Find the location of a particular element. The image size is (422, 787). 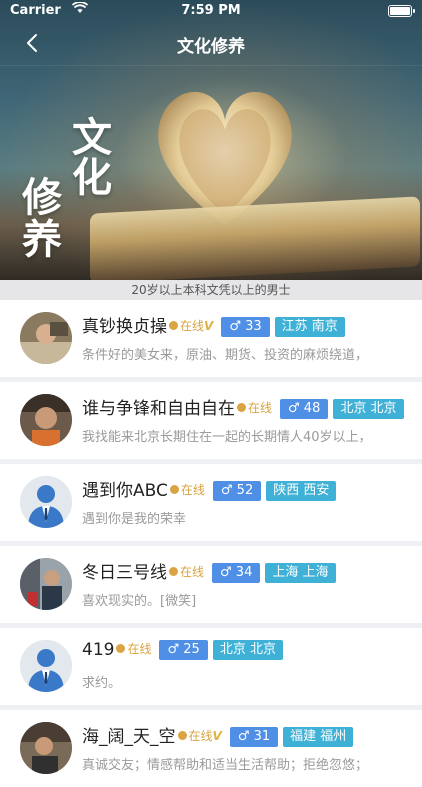

age-badge: ♂ 34 is located at coordinates (236, 573).